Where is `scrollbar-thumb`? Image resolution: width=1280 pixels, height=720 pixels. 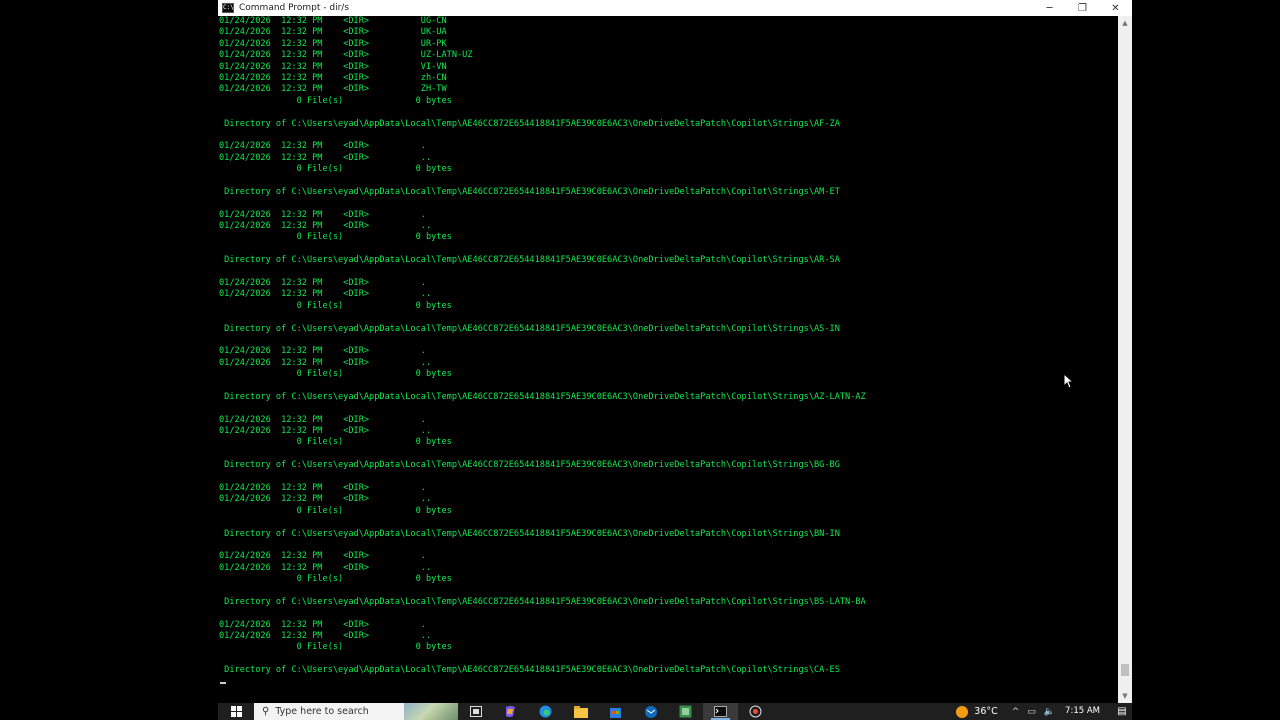
scrollbar-thumb is located at coordinates (1125, 670).